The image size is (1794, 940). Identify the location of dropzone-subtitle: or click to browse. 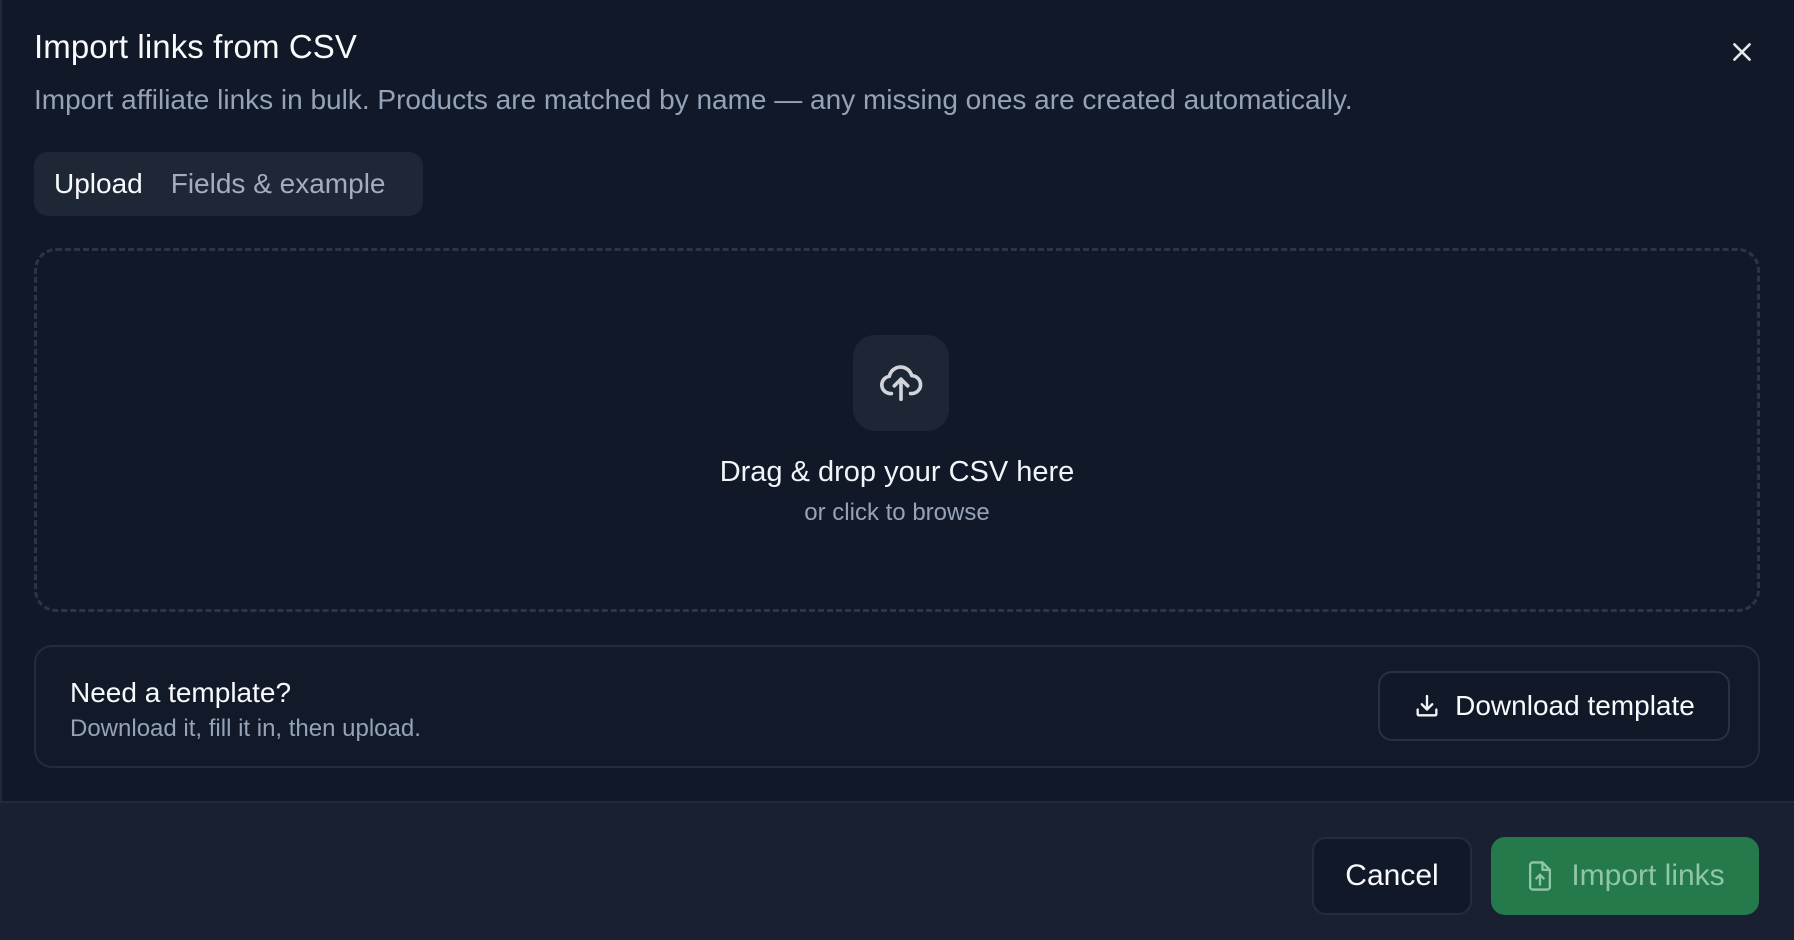
(897, 512).